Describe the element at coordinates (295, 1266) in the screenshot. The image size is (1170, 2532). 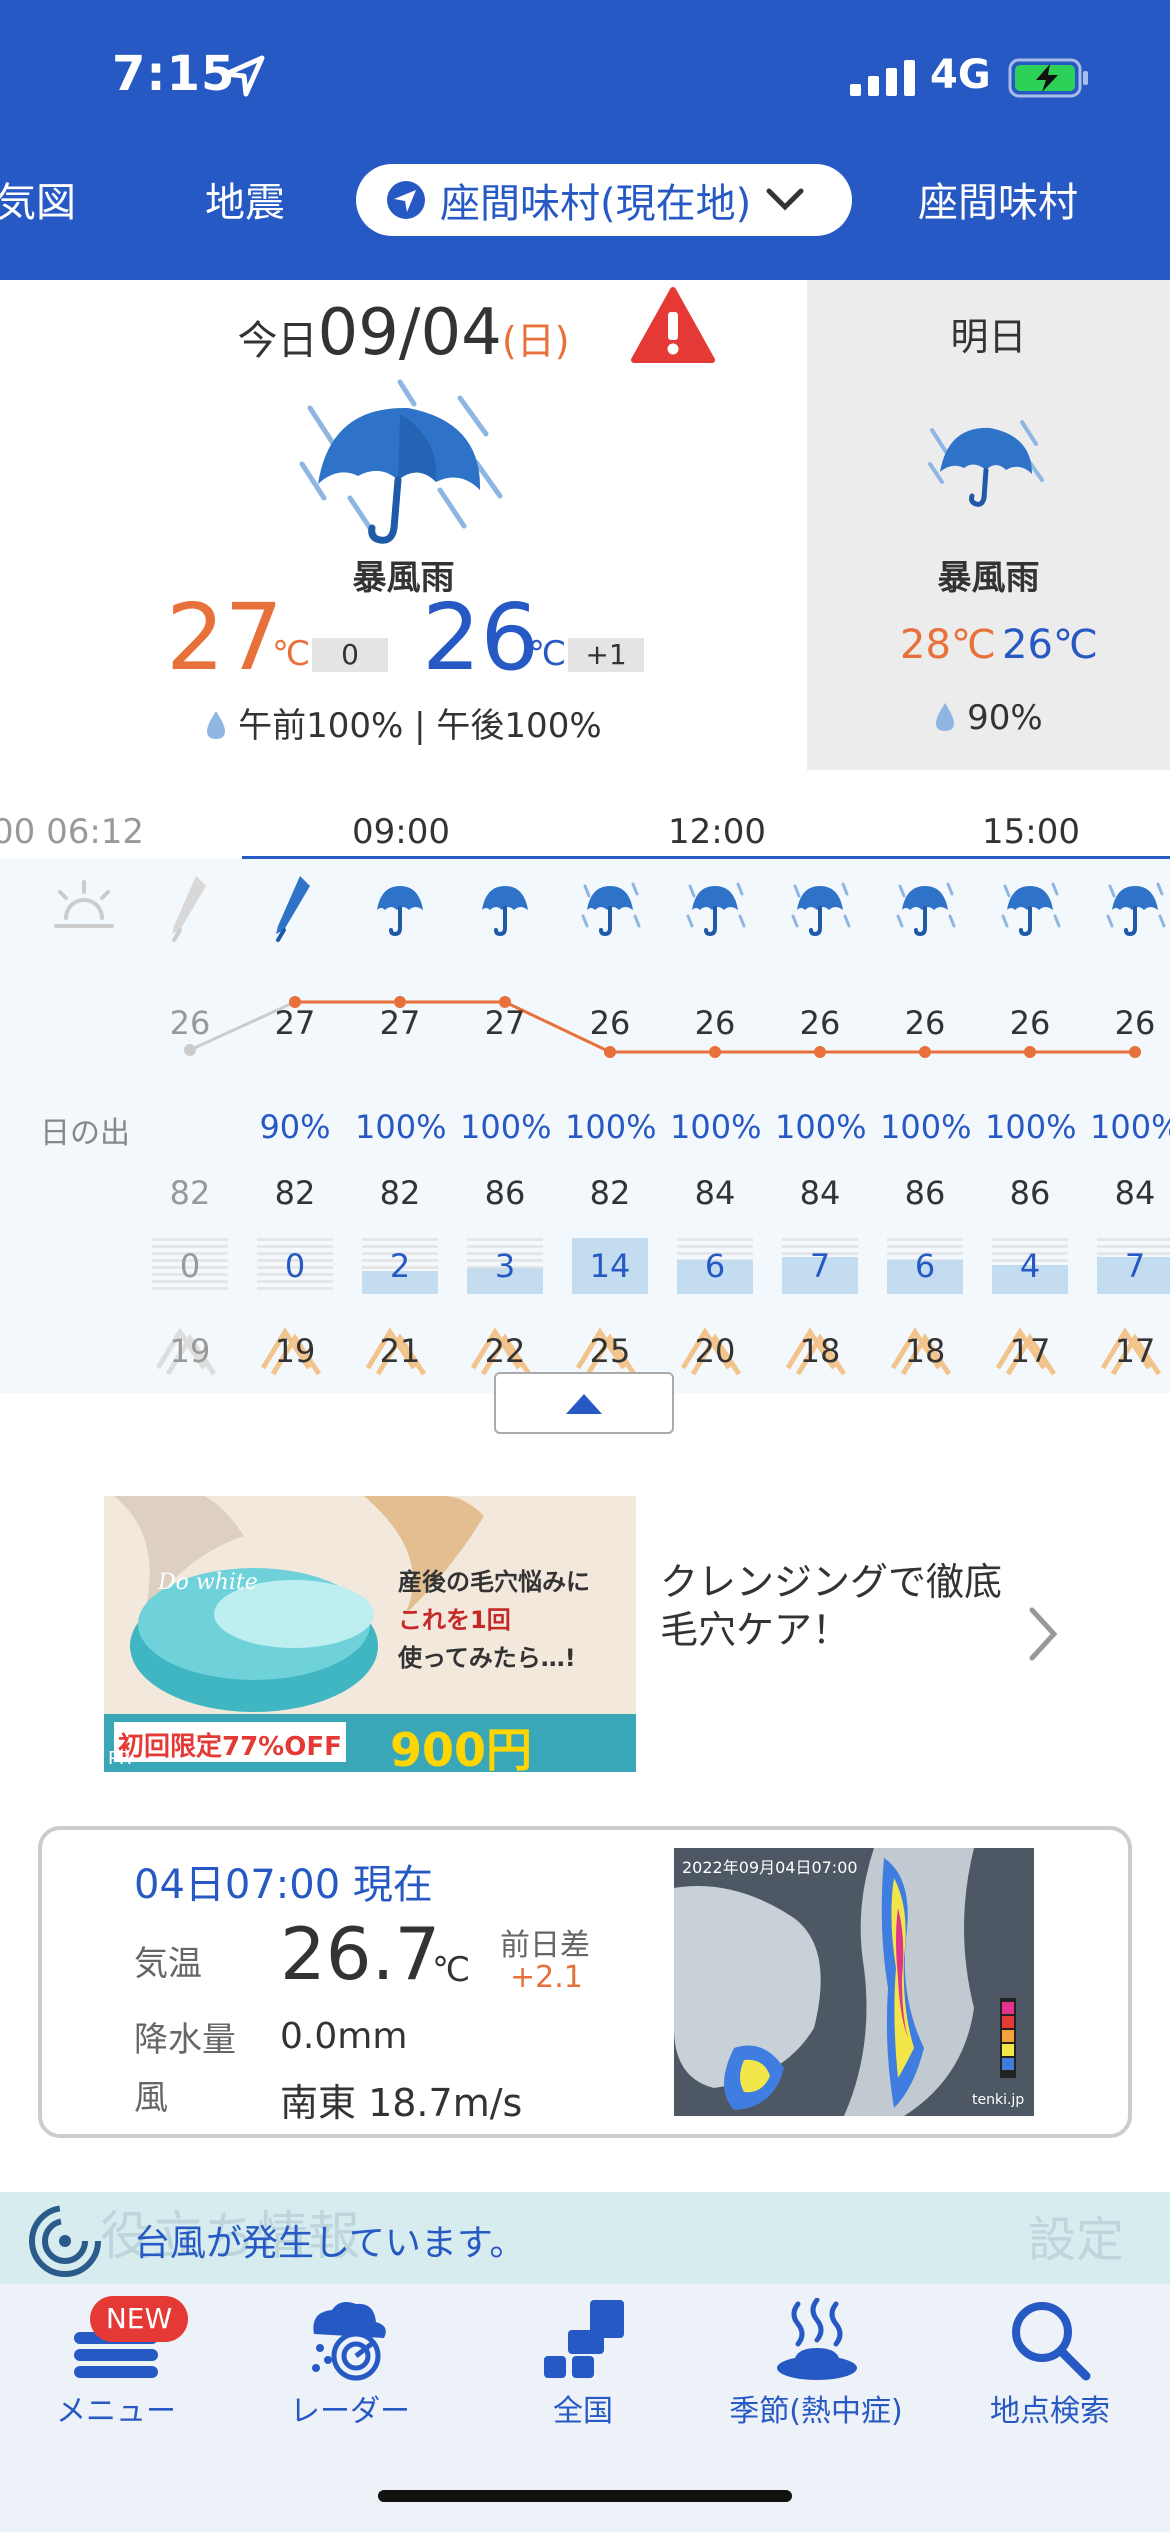
I see `precip-amount-value: 0` at that location.